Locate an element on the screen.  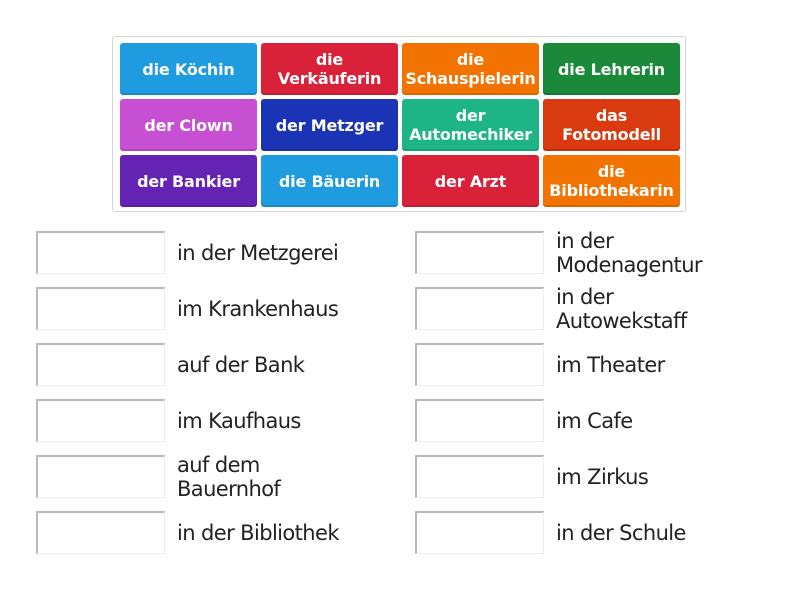
tile: der Automechiker is located at coordinates (470, 125).